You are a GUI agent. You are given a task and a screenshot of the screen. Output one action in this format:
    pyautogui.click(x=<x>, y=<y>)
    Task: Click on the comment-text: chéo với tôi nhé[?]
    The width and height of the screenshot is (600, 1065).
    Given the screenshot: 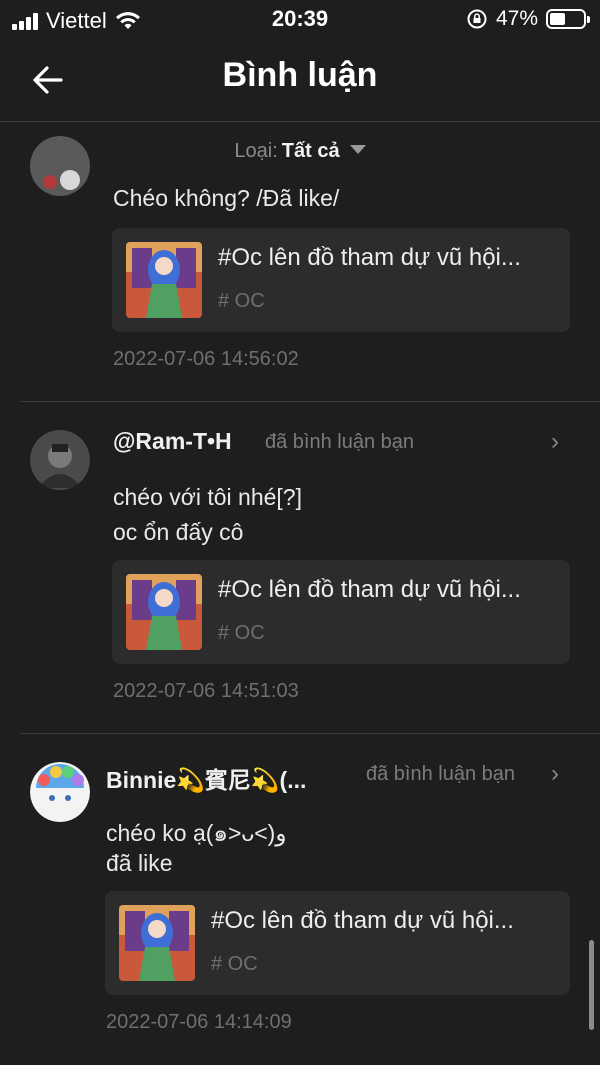 What is the action you would take?
    pyautogui.click(x=207, y=497)
    